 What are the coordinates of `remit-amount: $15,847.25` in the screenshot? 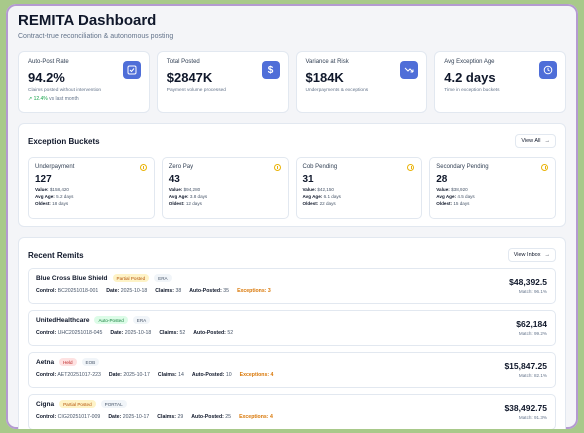 It's located at (525, 366).